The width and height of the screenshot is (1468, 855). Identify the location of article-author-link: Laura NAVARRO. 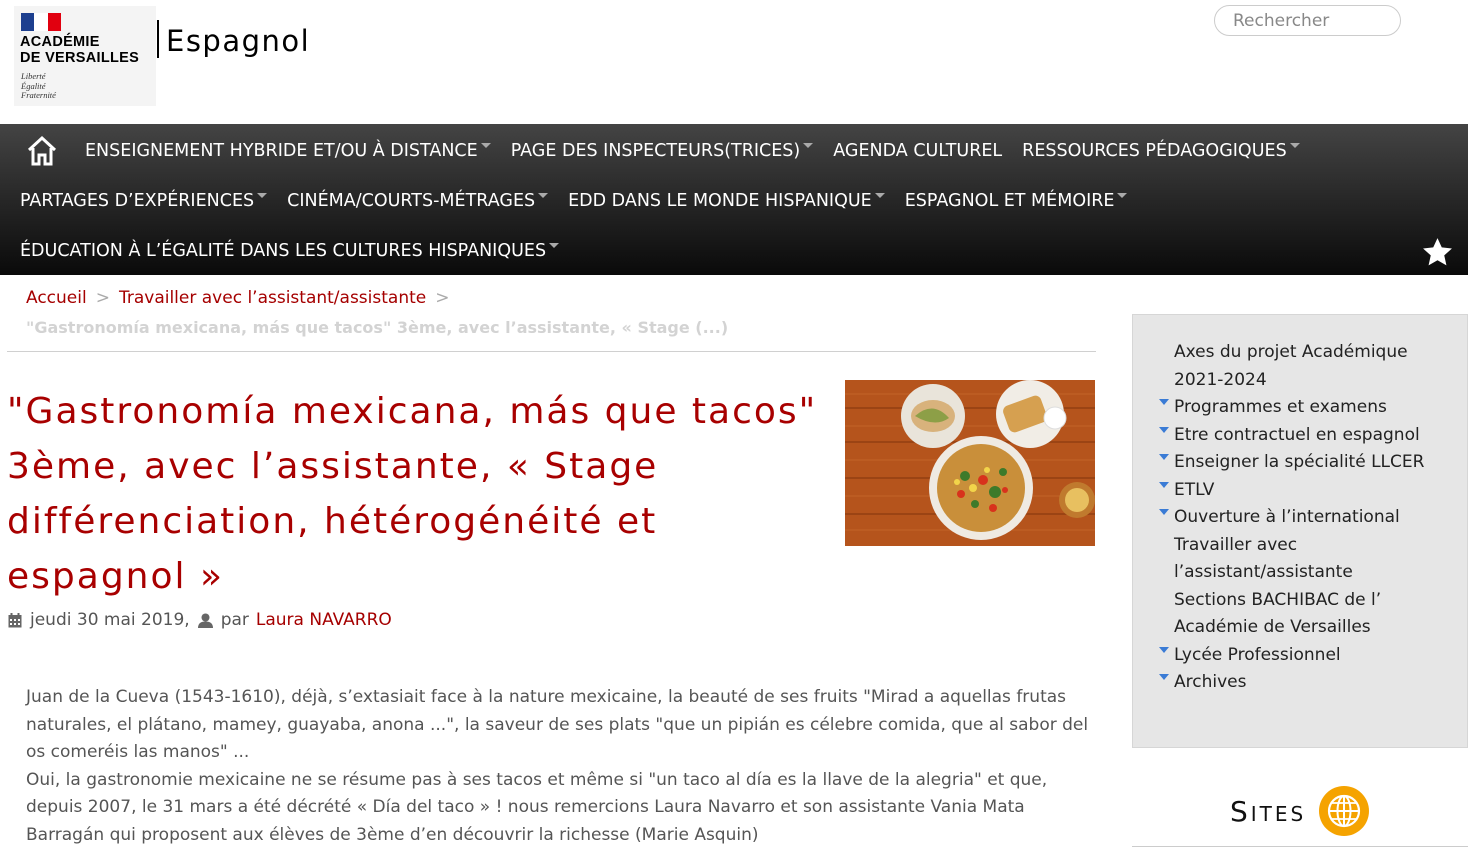
(324, 620).